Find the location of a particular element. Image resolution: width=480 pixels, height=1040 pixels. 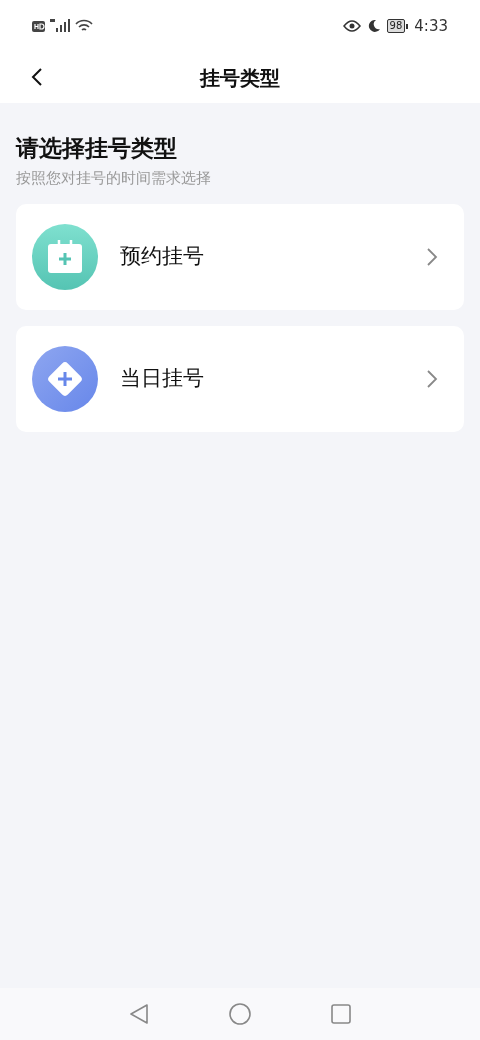

option-card: 当日挂号 is located at coordinates (240, 379).